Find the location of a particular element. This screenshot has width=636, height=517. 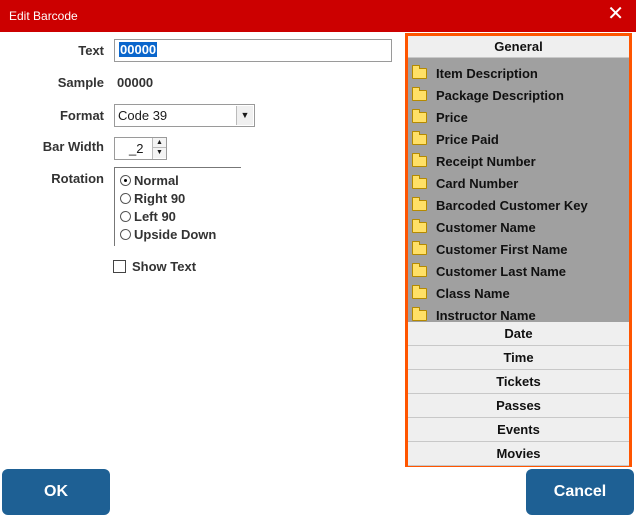

close-icon: ✕ is located at coordinates (615, 14).